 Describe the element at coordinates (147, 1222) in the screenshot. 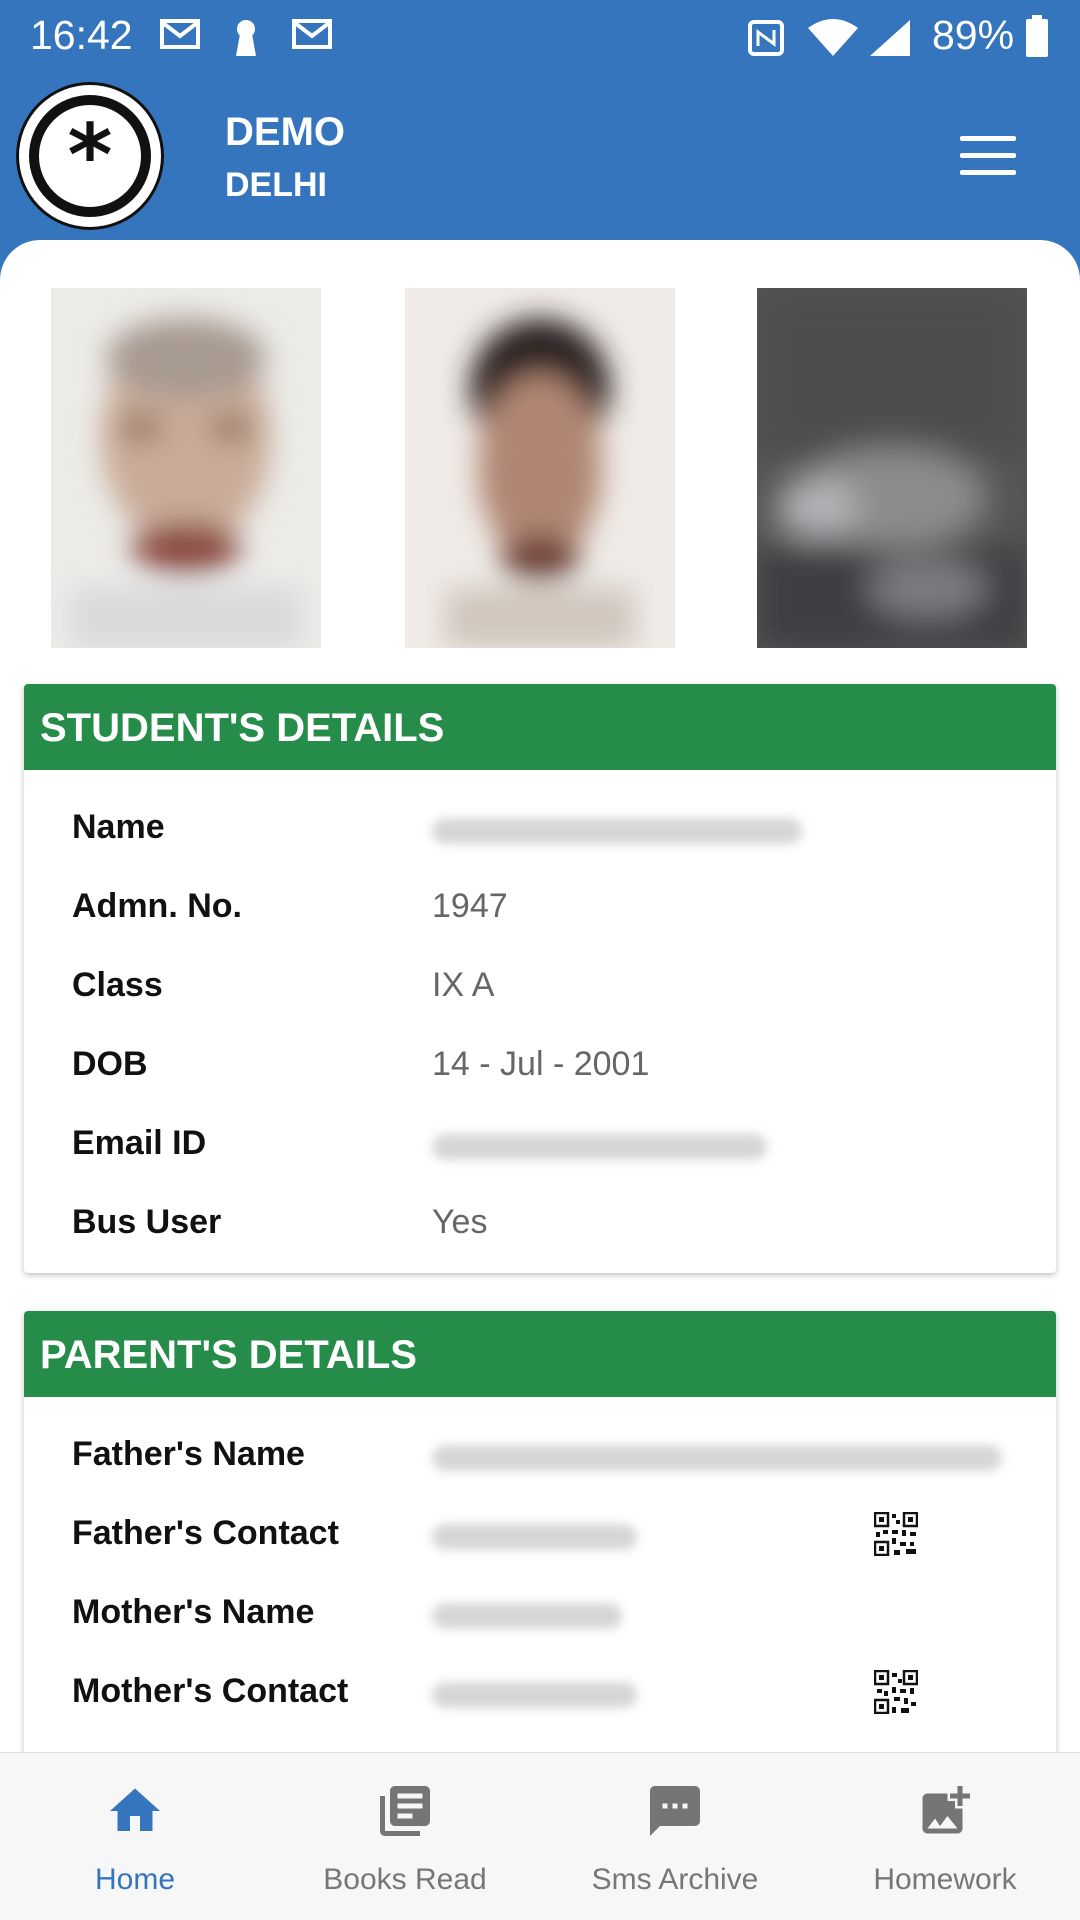

I see `detail-label: Bus User` at that location.